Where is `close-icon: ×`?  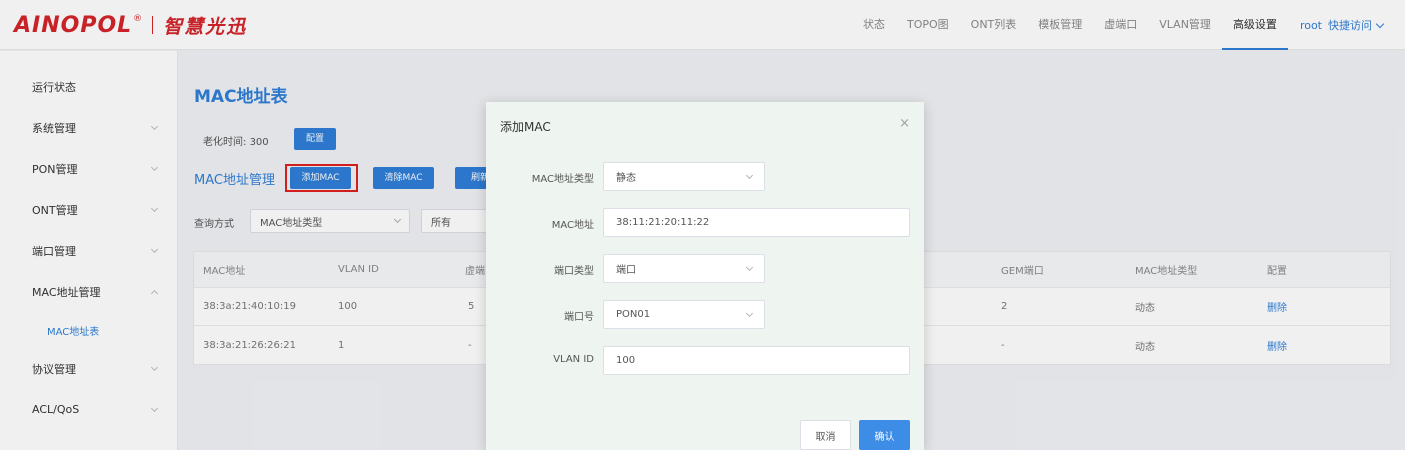
close-icon: × is located at coordinates (904, 123).